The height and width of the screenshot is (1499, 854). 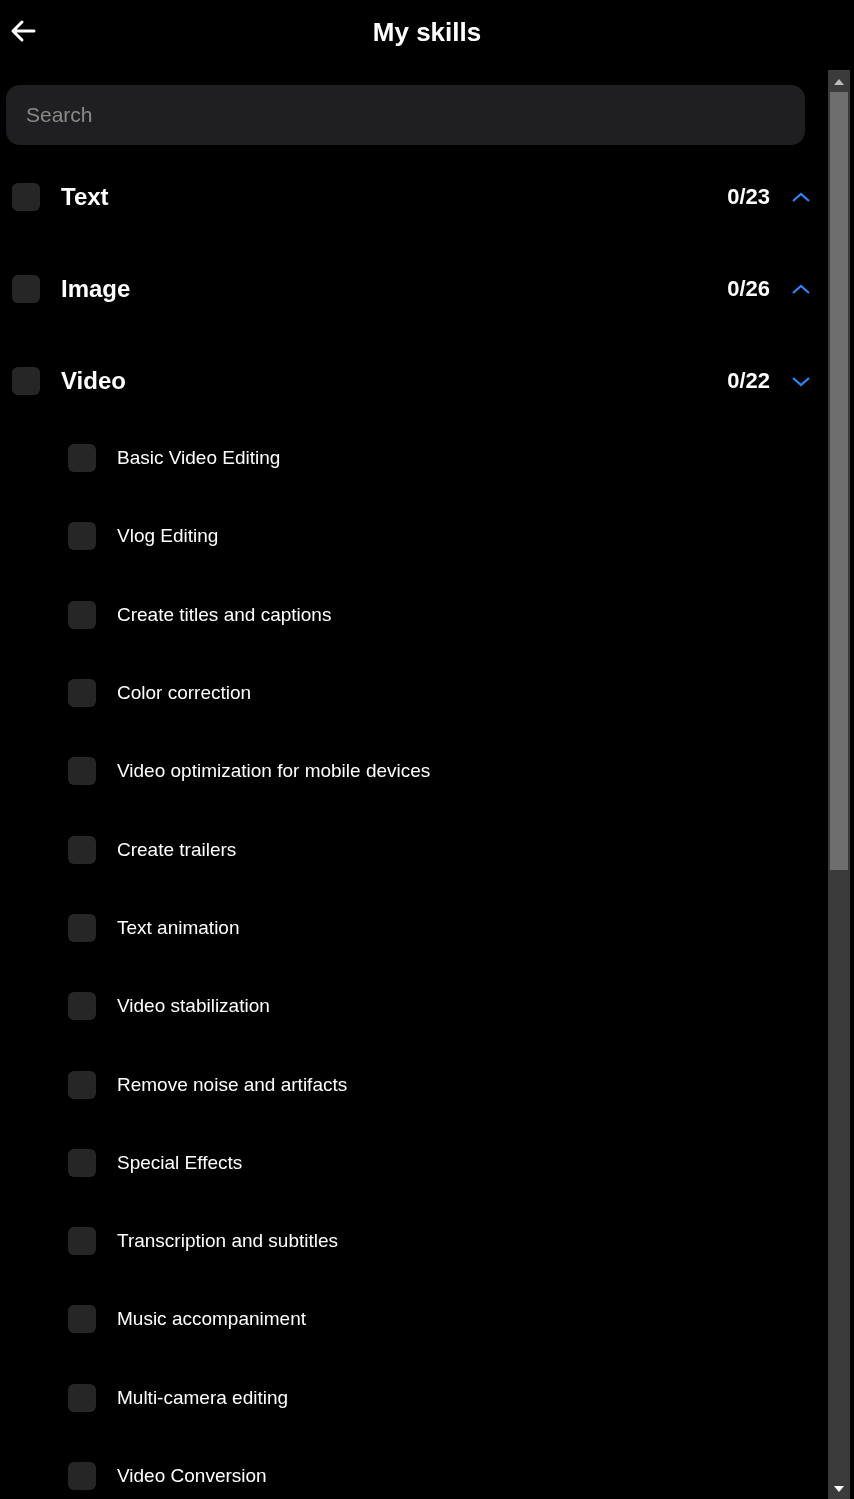 What do you see at coordinates (748, 289) in the screenshot?
I see `skill-count: 0/26` at bounding box center [748, 289].